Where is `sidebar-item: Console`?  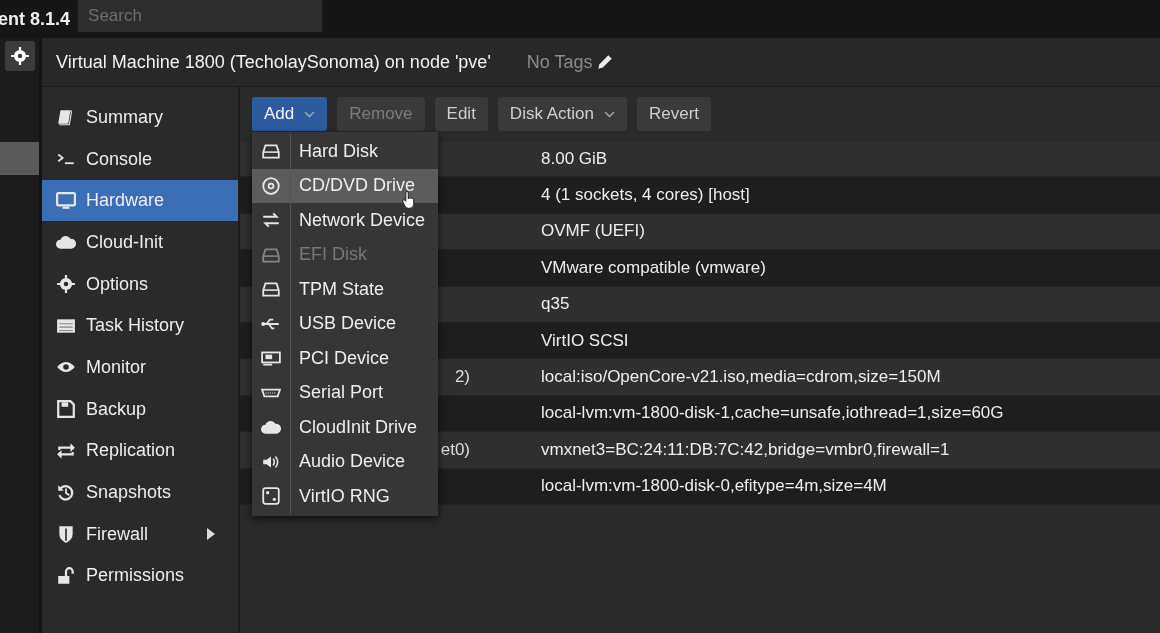 sidebar-item: Console is located at coordinates (140, 159).